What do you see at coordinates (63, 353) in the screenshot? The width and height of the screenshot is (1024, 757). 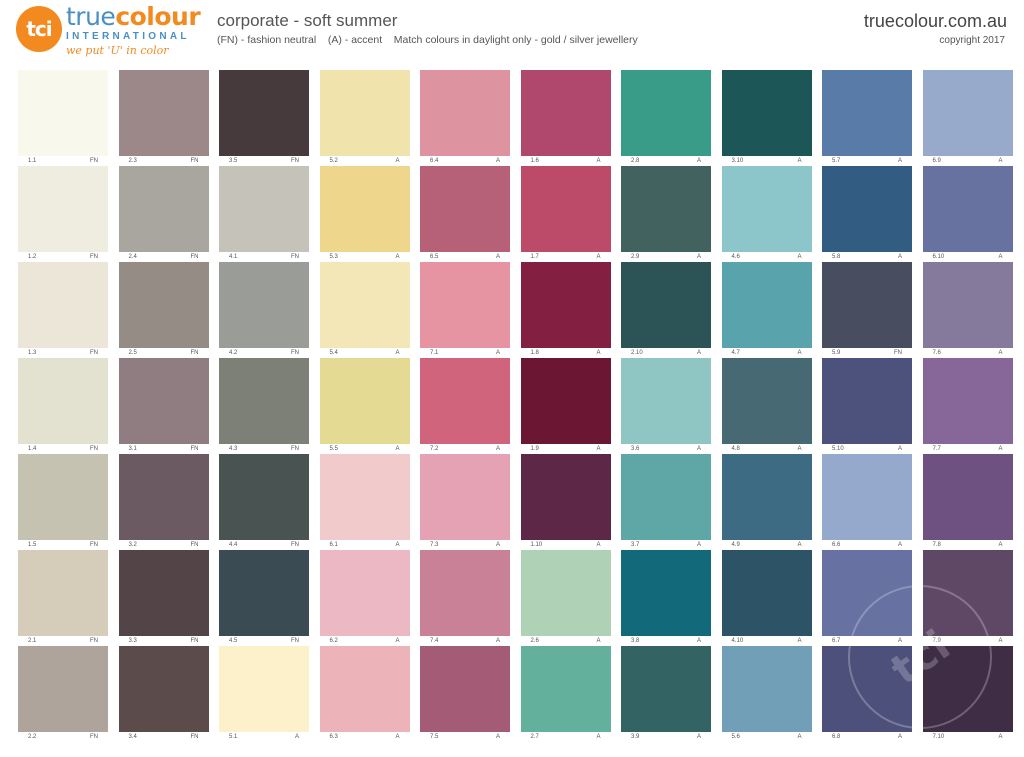 I see `swatch-label: 1.3 FN` at bounding box center [63, 353].